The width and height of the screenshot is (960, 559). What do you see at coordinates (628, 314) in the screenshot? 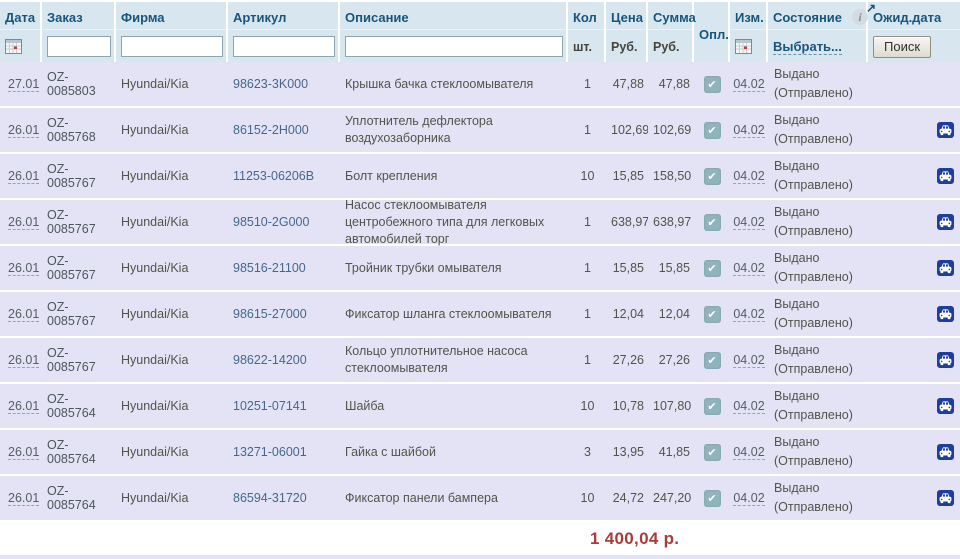
I see `row-price: 12,04` at bounding box center [628, 314].